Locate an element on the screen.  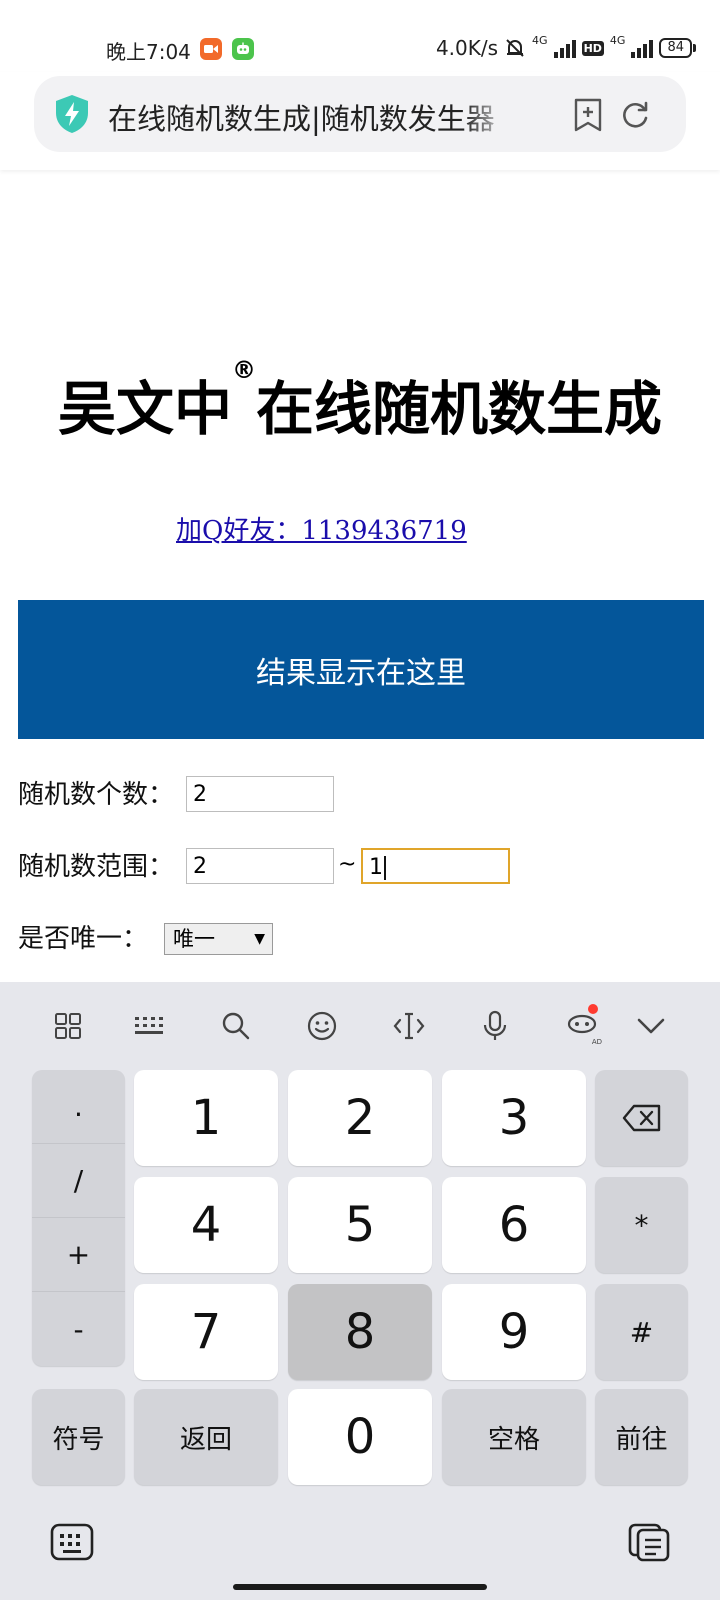
add-bookmark-icon is located at coordinates (588, 115).